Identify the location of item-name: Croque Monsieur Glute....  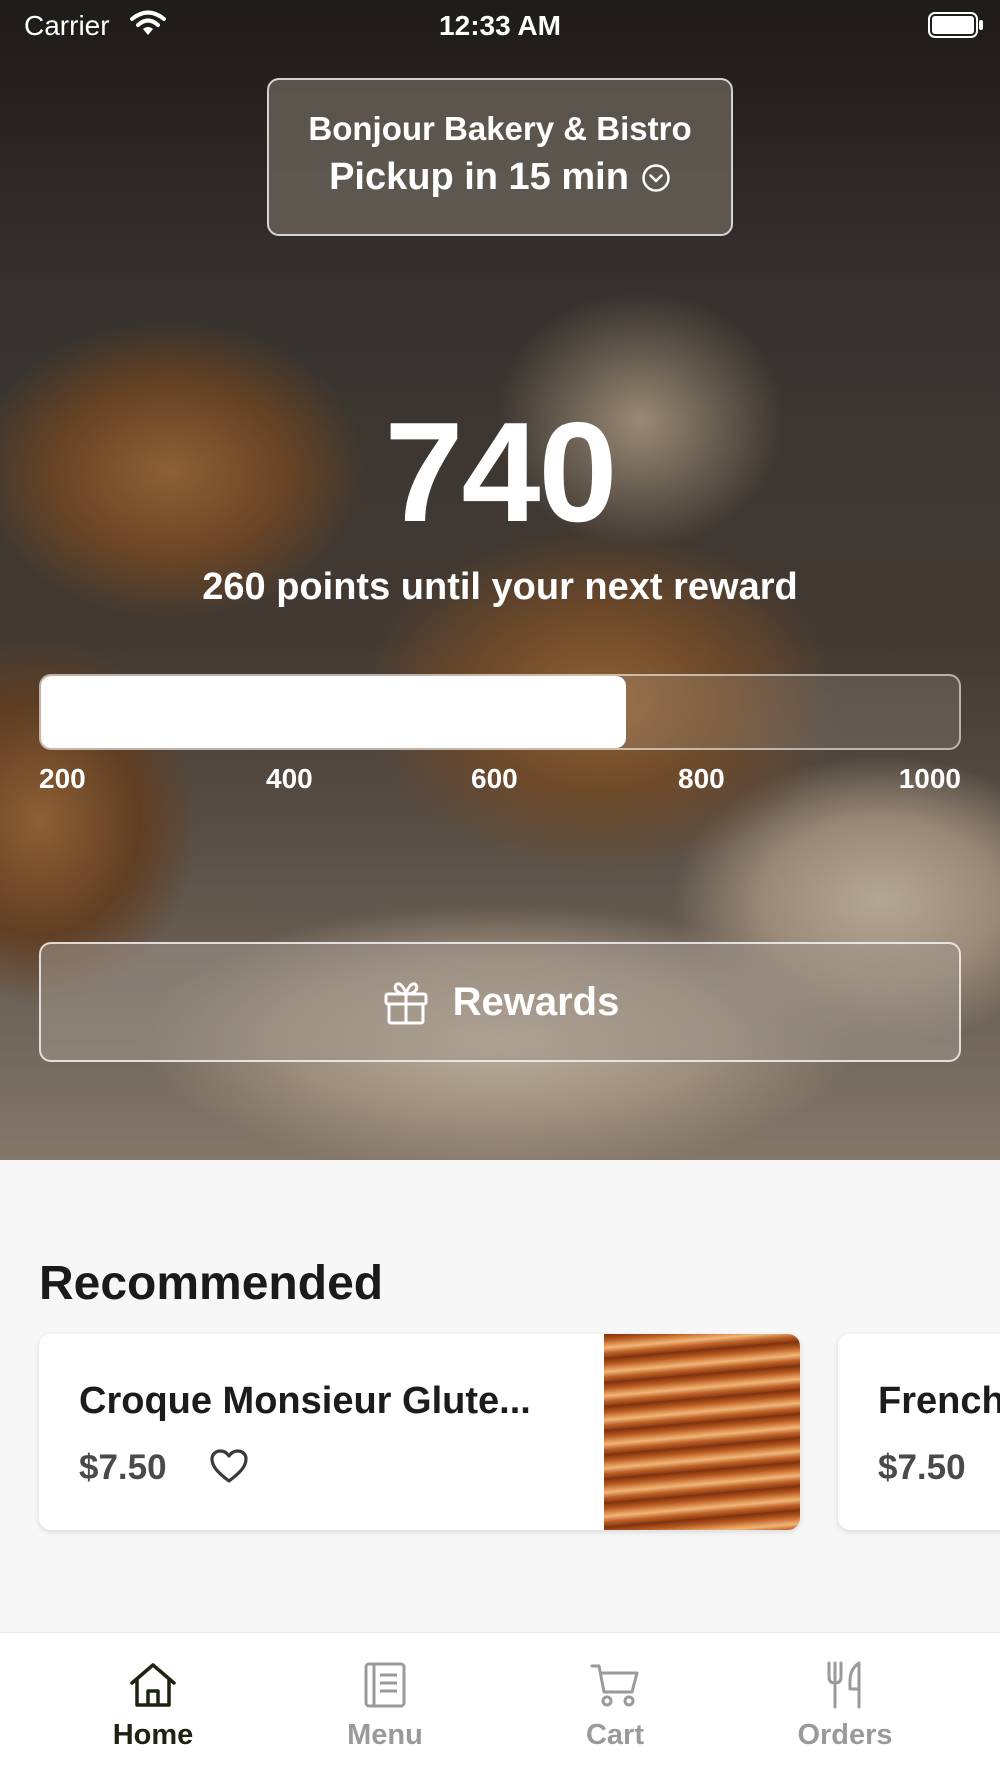
(305, 1401).